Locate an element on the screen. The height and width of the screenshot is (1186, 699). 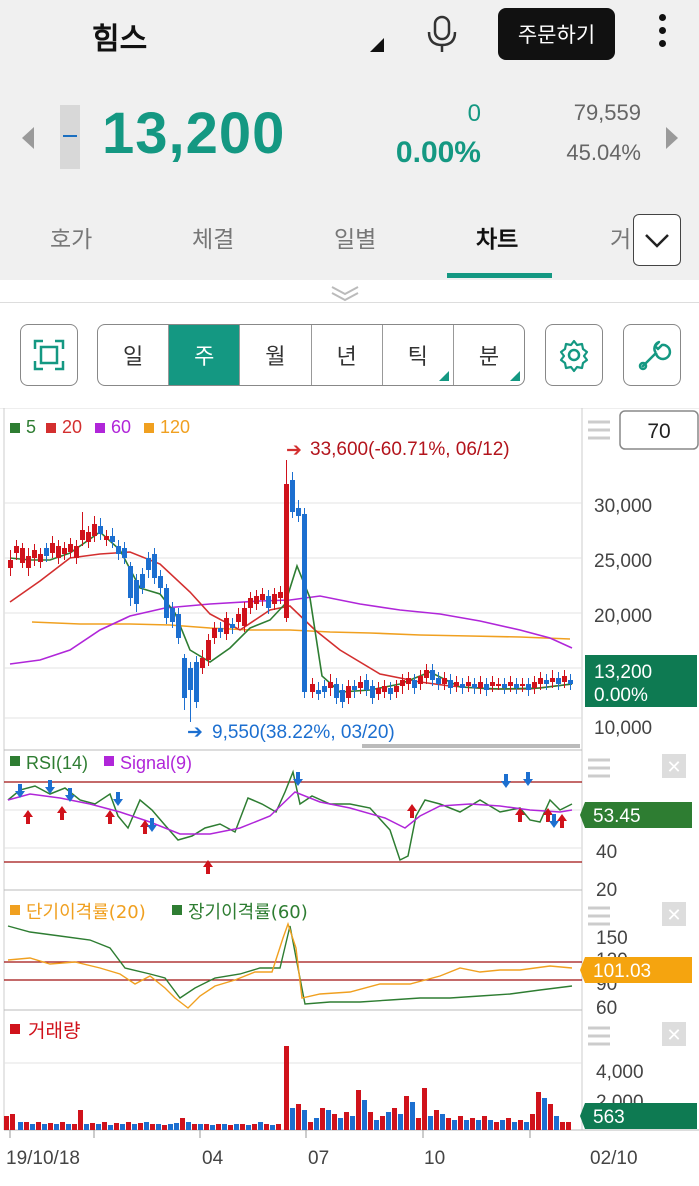
period-minute: 분 is located at coordinates (489, 355).